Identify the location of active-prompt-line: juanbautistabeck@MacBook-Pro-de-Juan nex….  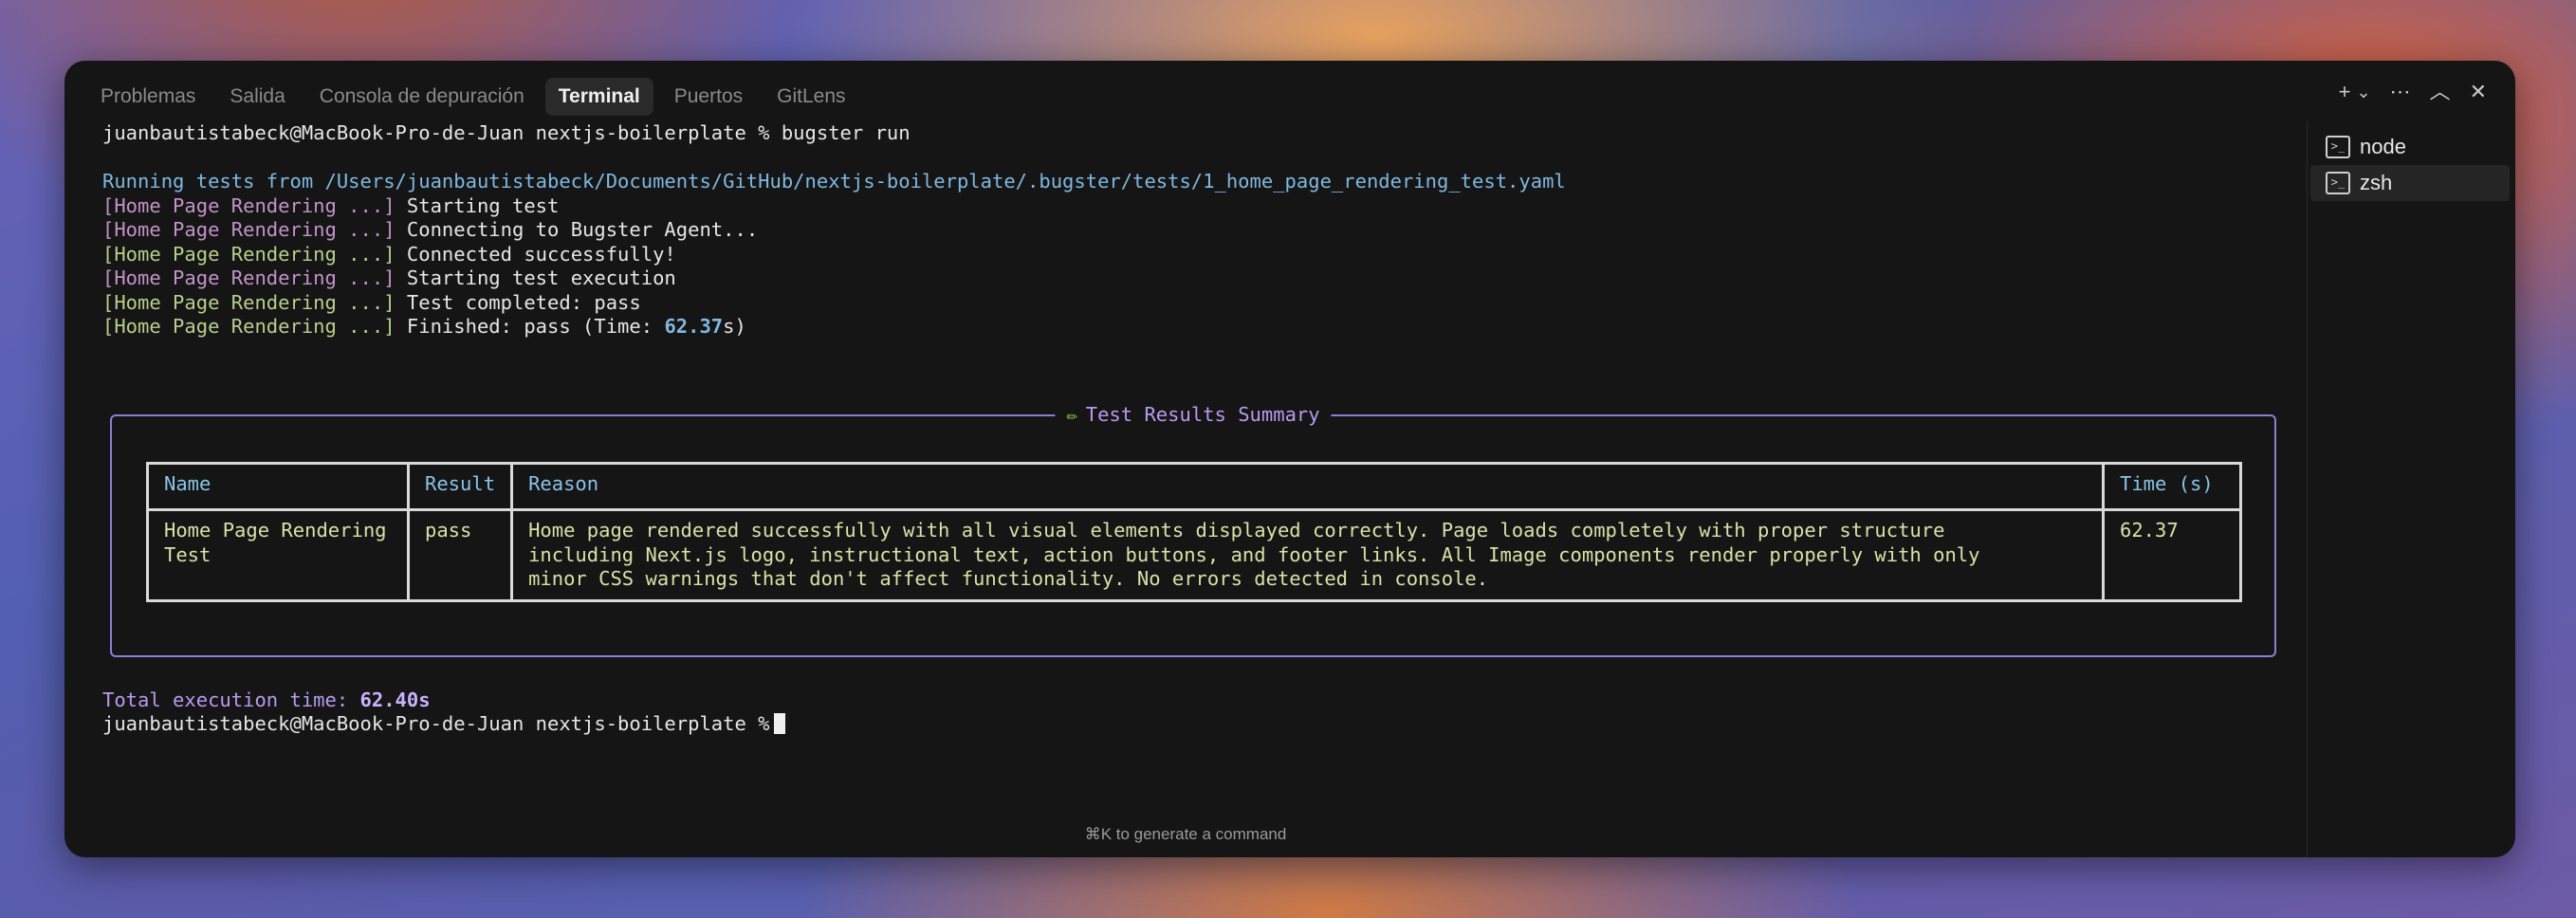
(443, 724).